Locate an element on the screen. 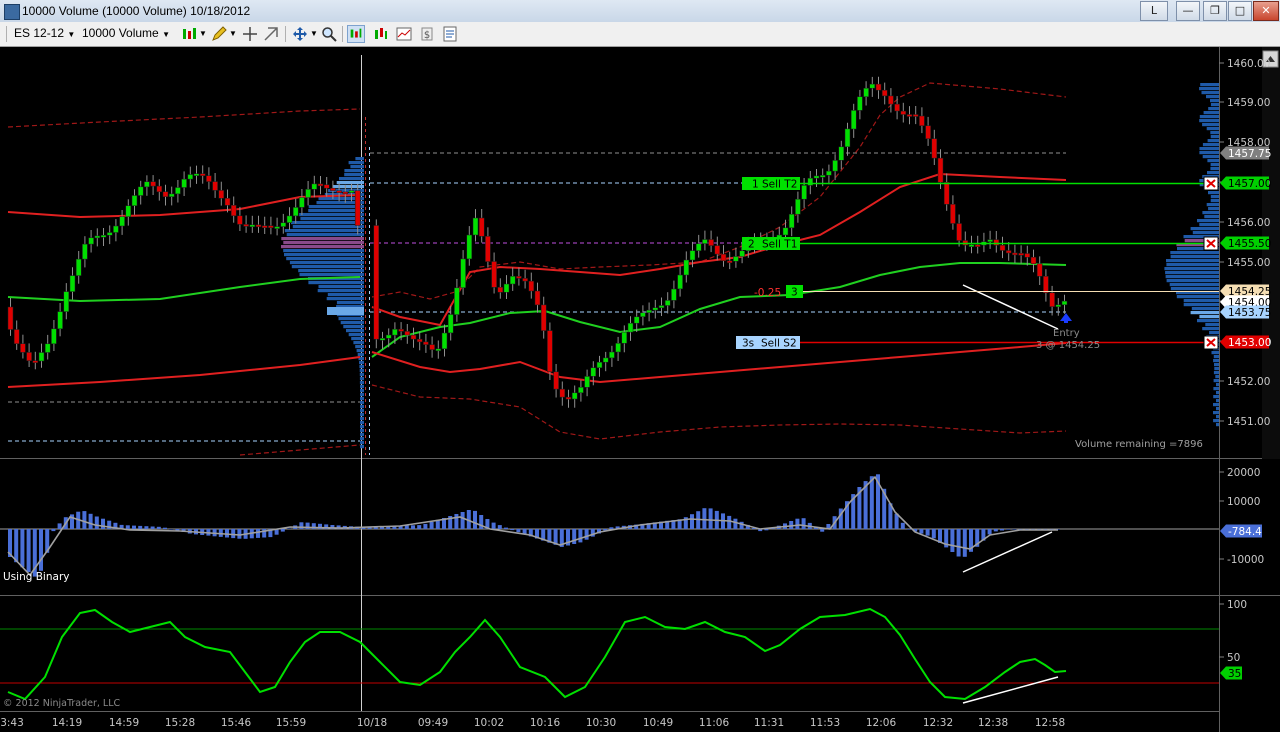  time-tick-label: 15:46 is located at coordinates (236, 723).